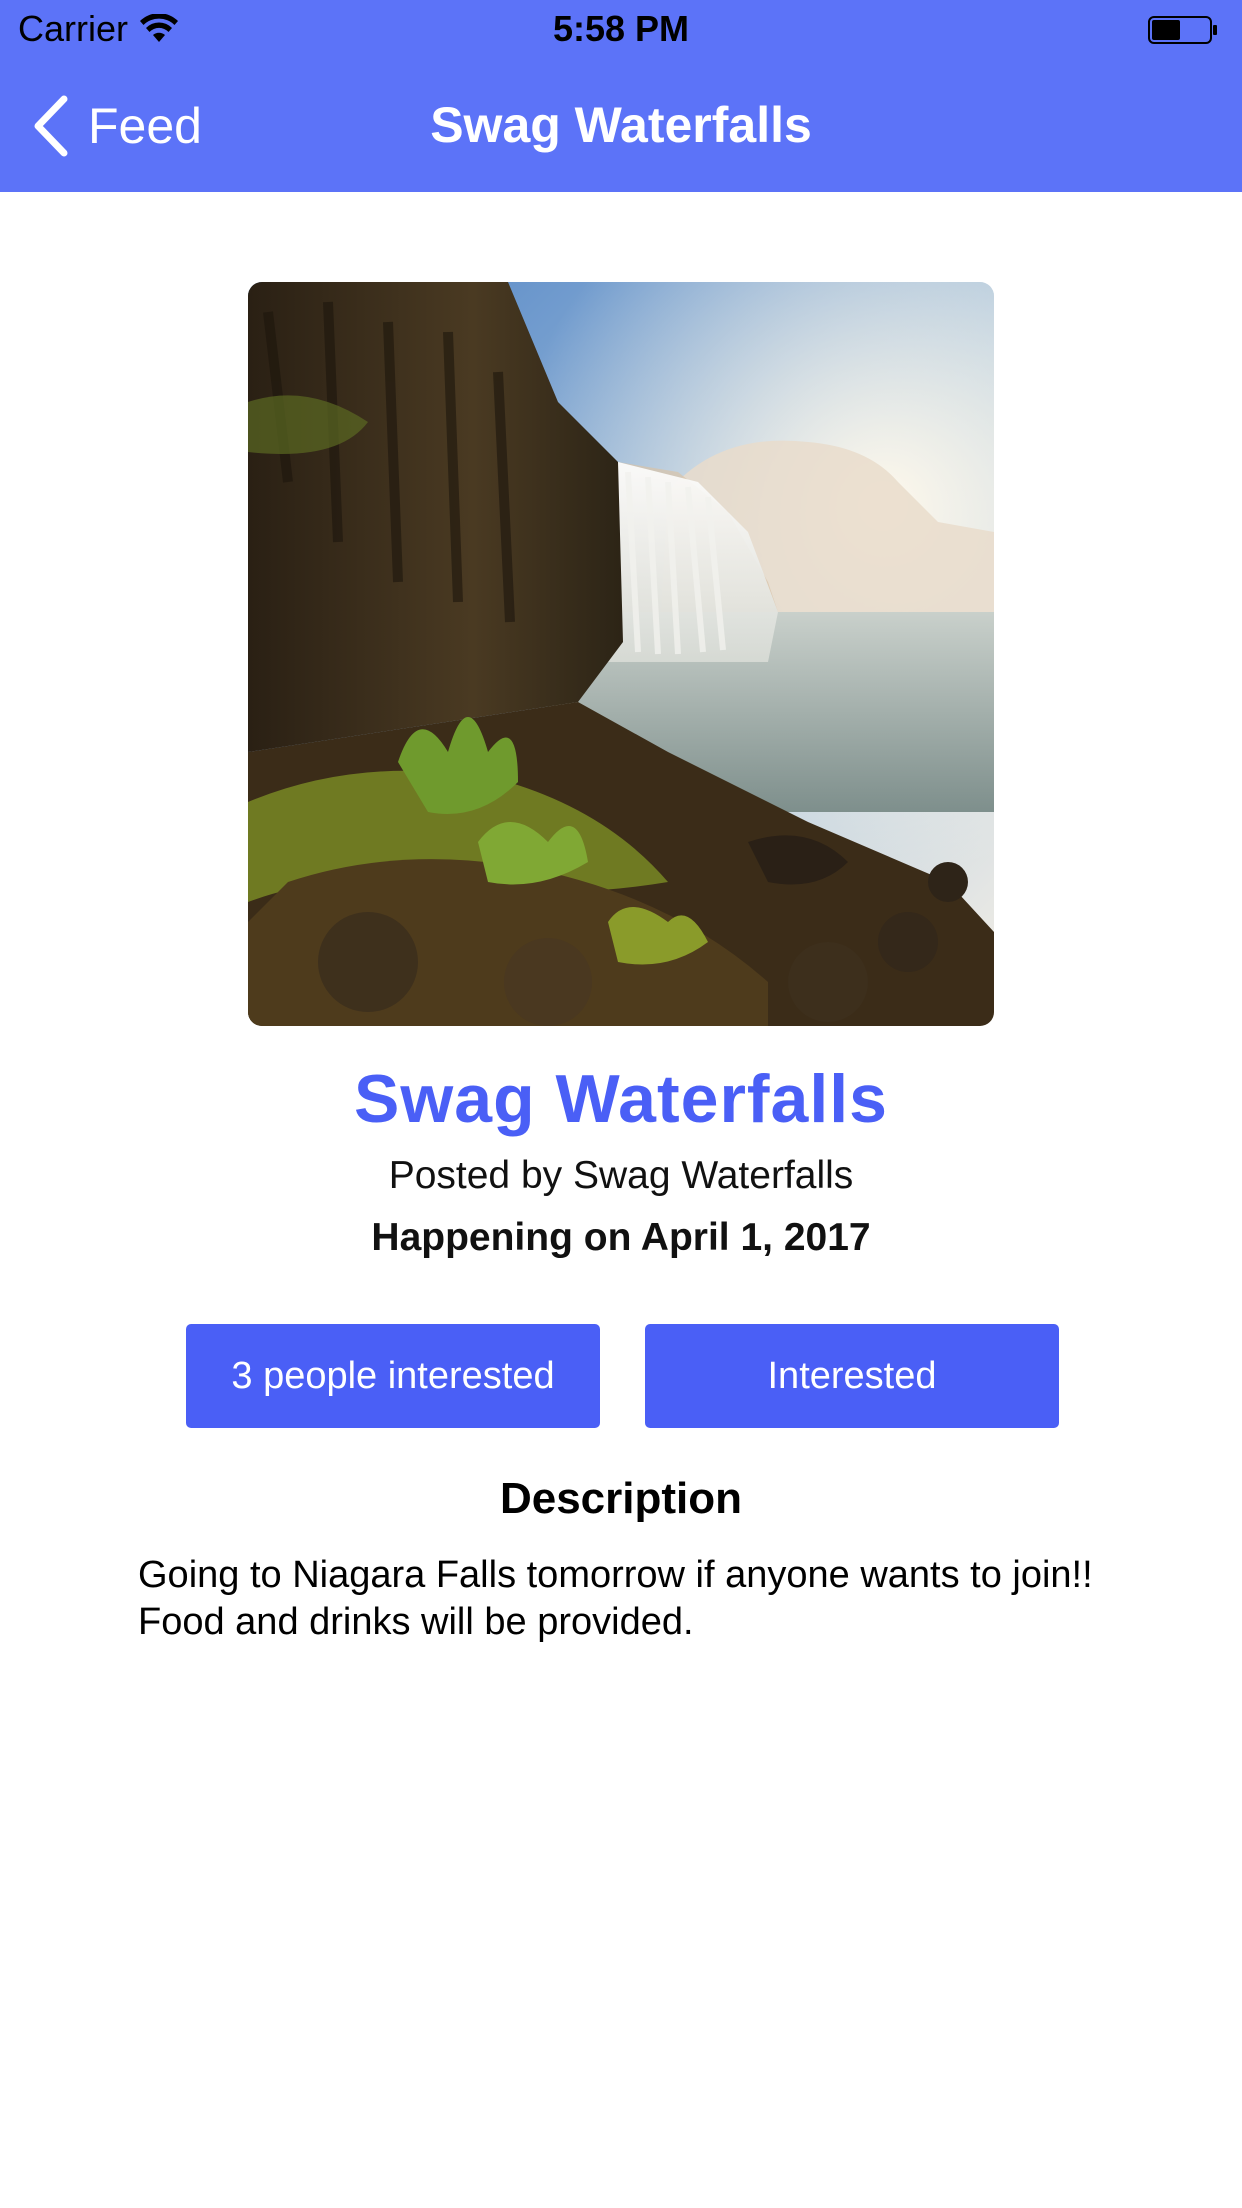 Image resolution: width=1242 pixels, height=2208 pixels. Describe the element at coordinates (621, 1175) in the screenshot. I see `posted-by-text: Posted by Swag Waterfalls` at that location.